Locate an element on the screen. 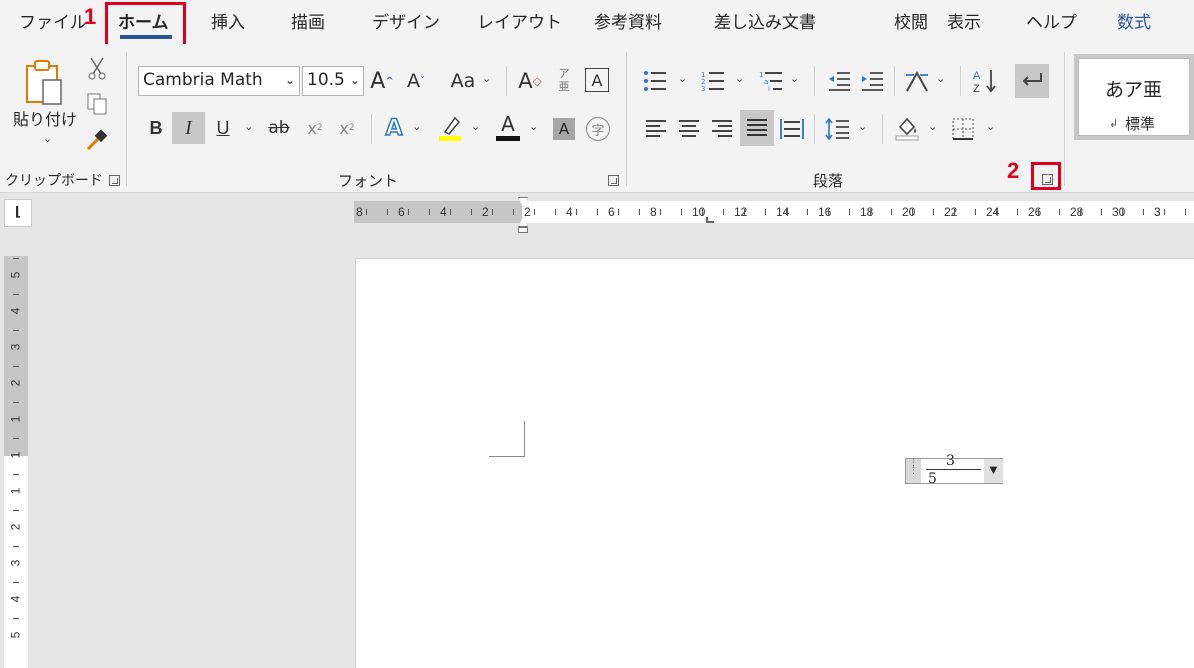  svg-text: i is located at coordinates (769, 88).